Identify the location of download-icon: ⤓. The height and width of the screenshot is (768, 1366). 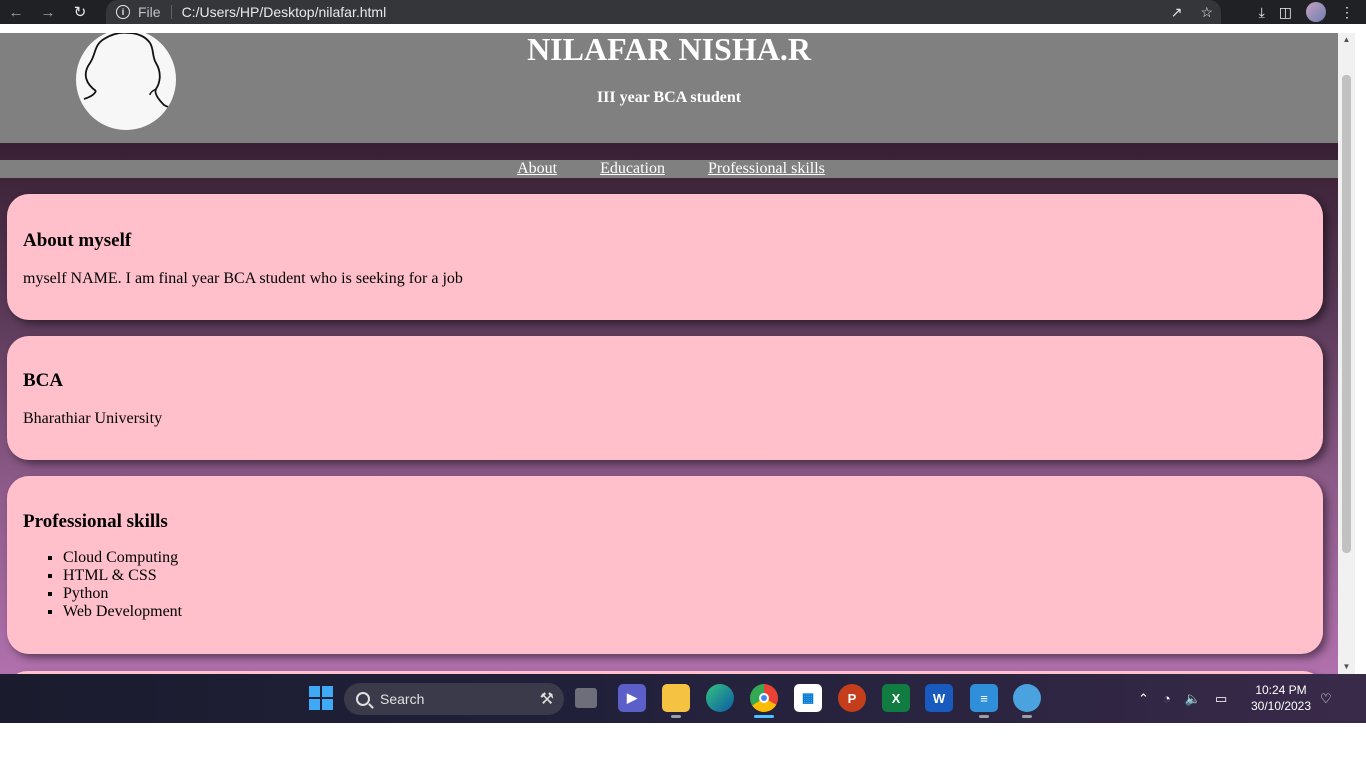
(1262, 12).